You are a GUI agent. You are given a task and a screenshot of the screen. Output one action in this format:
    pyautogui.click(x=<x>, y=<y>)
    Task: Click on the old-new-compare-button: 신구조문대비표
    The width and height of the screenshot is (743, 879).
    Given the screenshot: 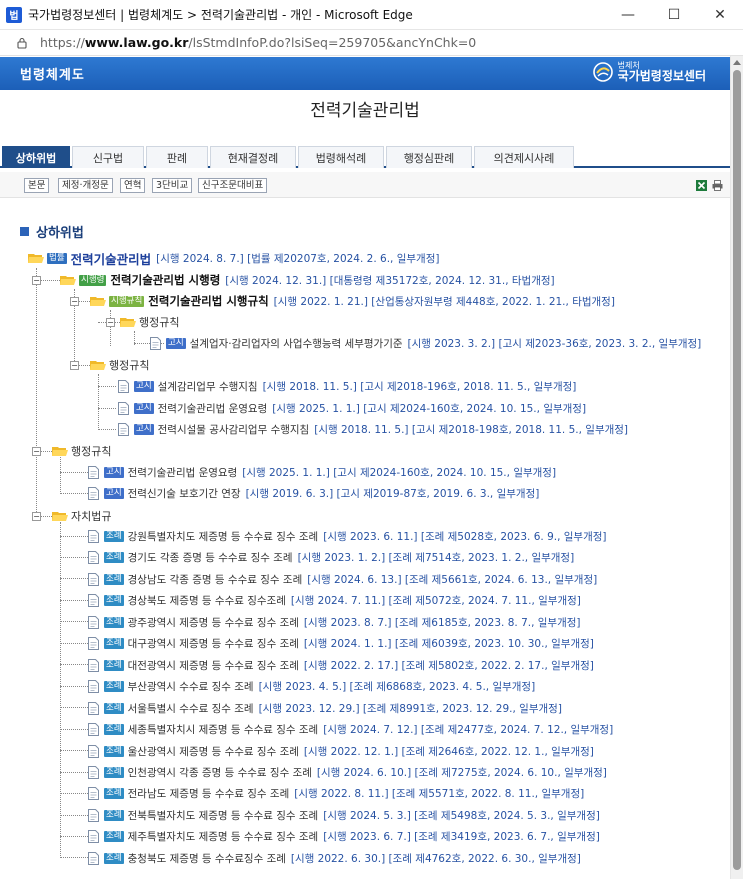 What is the action you would take?
    pyautogui.click(x=233, y=185)
    